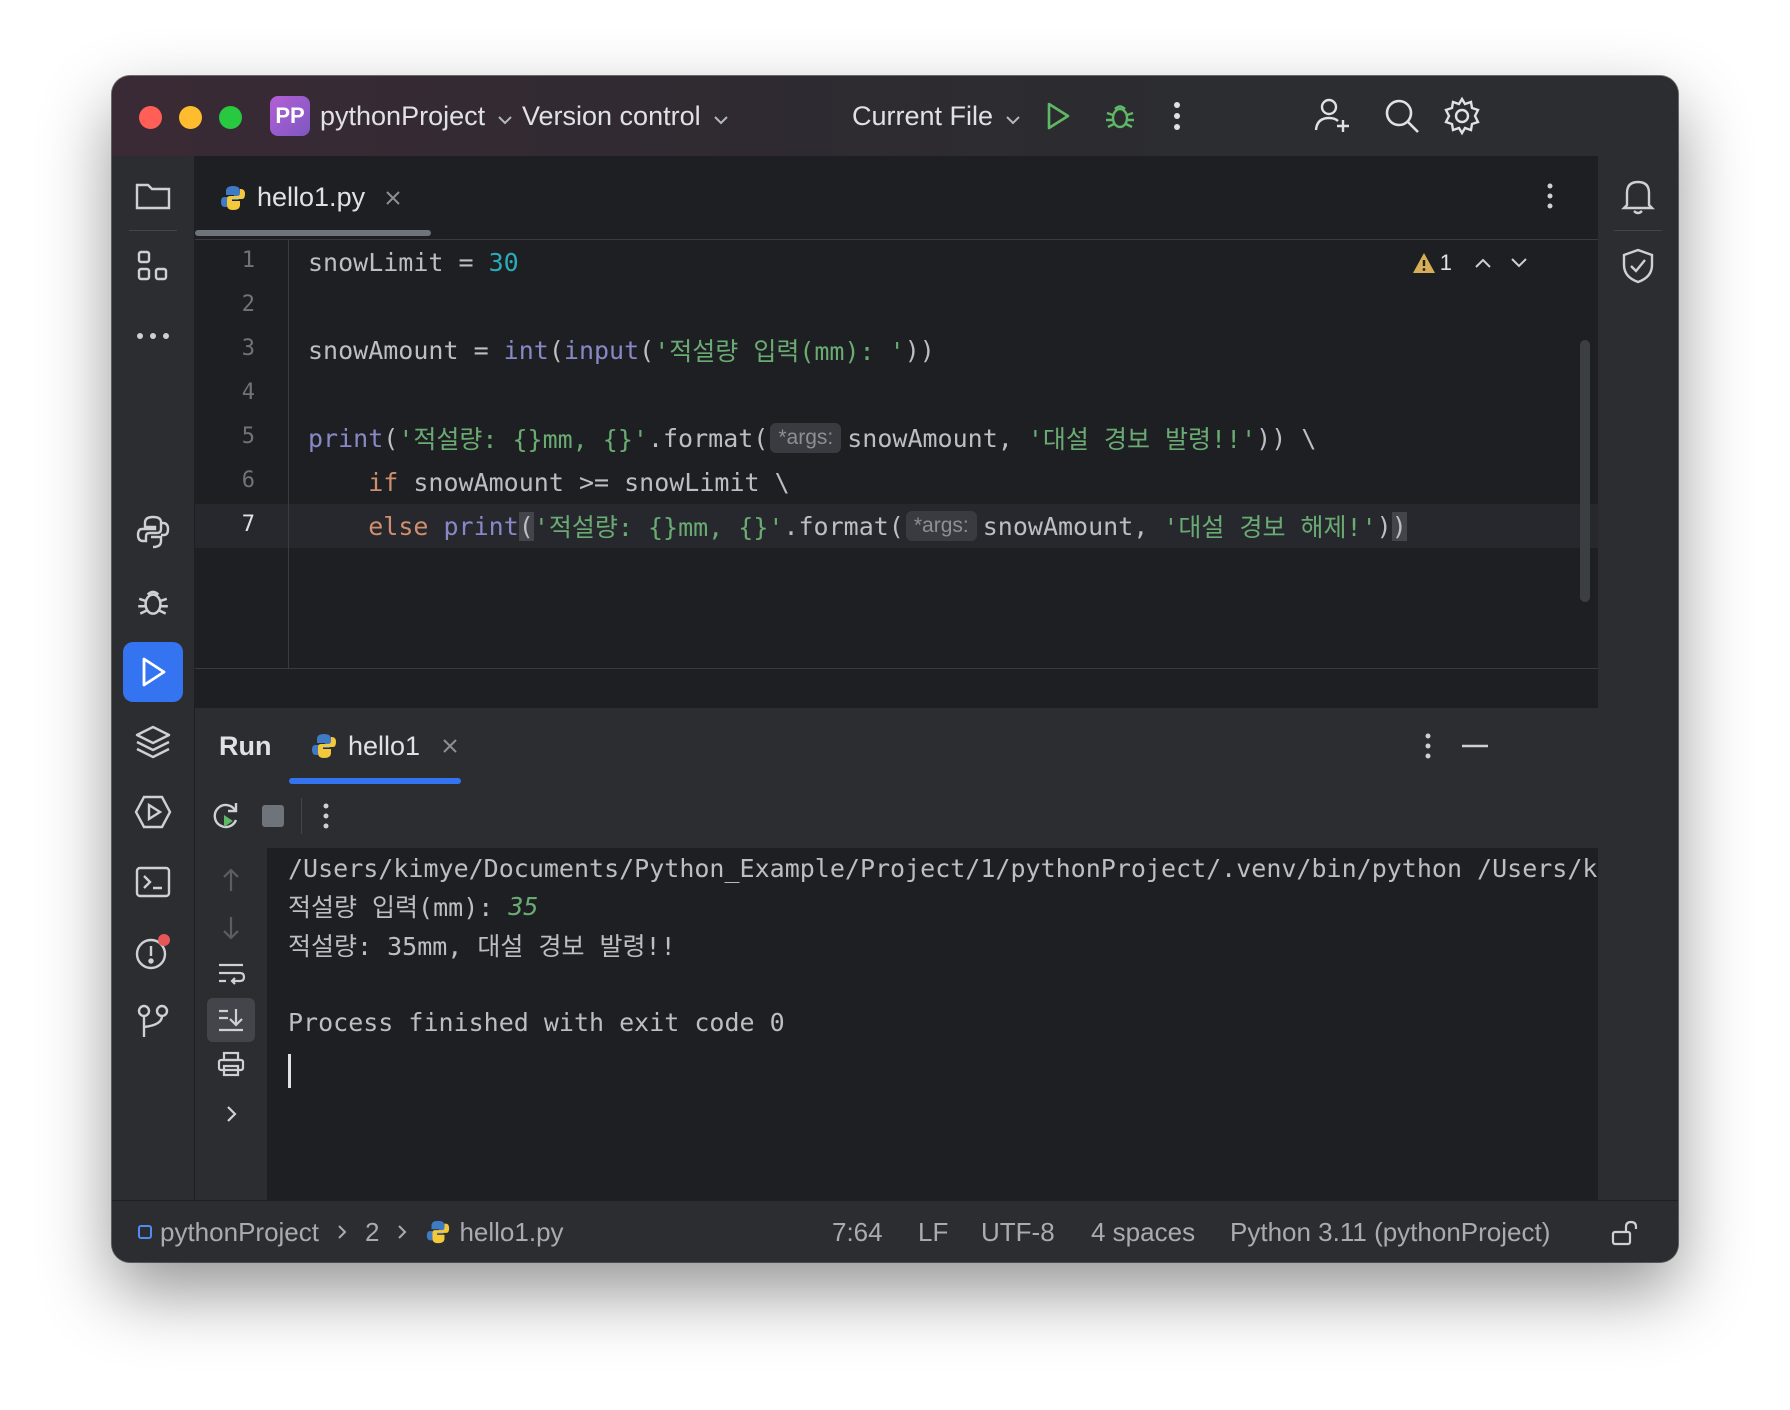  What do you see at coordinates (231, 928) in the screenshot?
I see `scroll-down-icon` at bounding box center [231, 928].